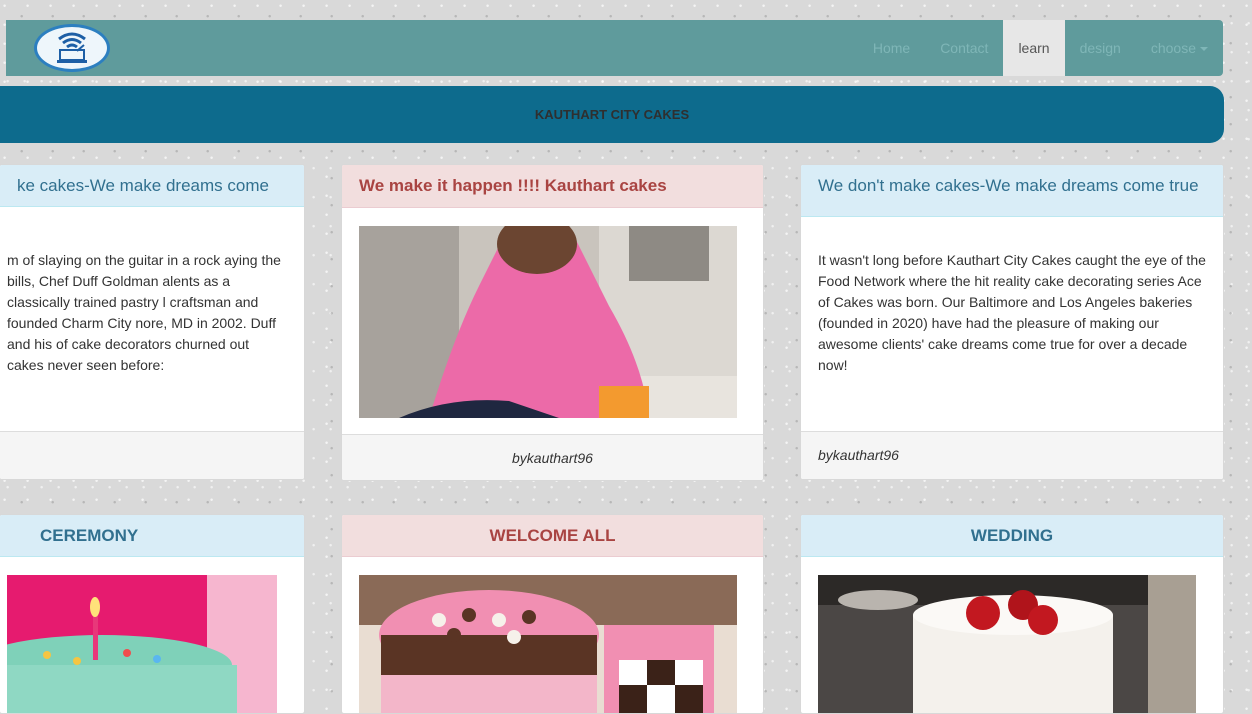 The width and height of the screenshot is (1252, 714). I want to click on nav-contact: Contact, so click(964, 48).